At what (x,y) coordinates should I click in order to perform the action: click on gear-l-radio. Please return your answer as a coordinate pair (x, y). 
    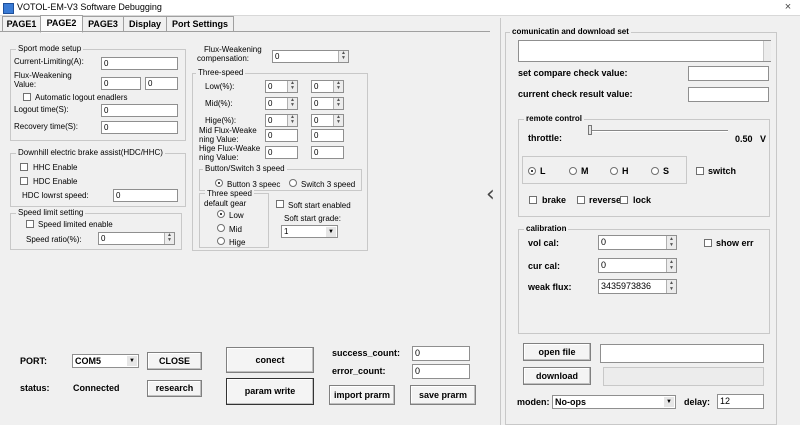
    Looking at the image, I should click on (532, 171).